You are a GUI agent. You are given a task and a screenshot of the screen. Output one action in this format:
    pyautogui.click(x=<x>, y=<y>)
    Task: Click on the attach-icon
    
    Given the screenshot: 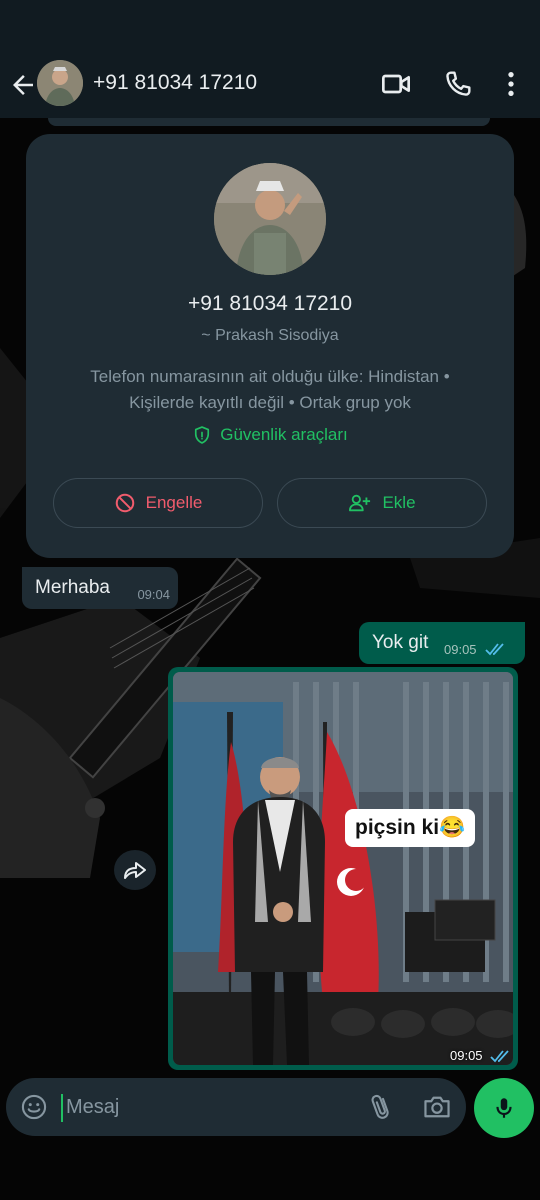 What is the action you would take?
    pyautogui.click(x=381, y=1107)
    